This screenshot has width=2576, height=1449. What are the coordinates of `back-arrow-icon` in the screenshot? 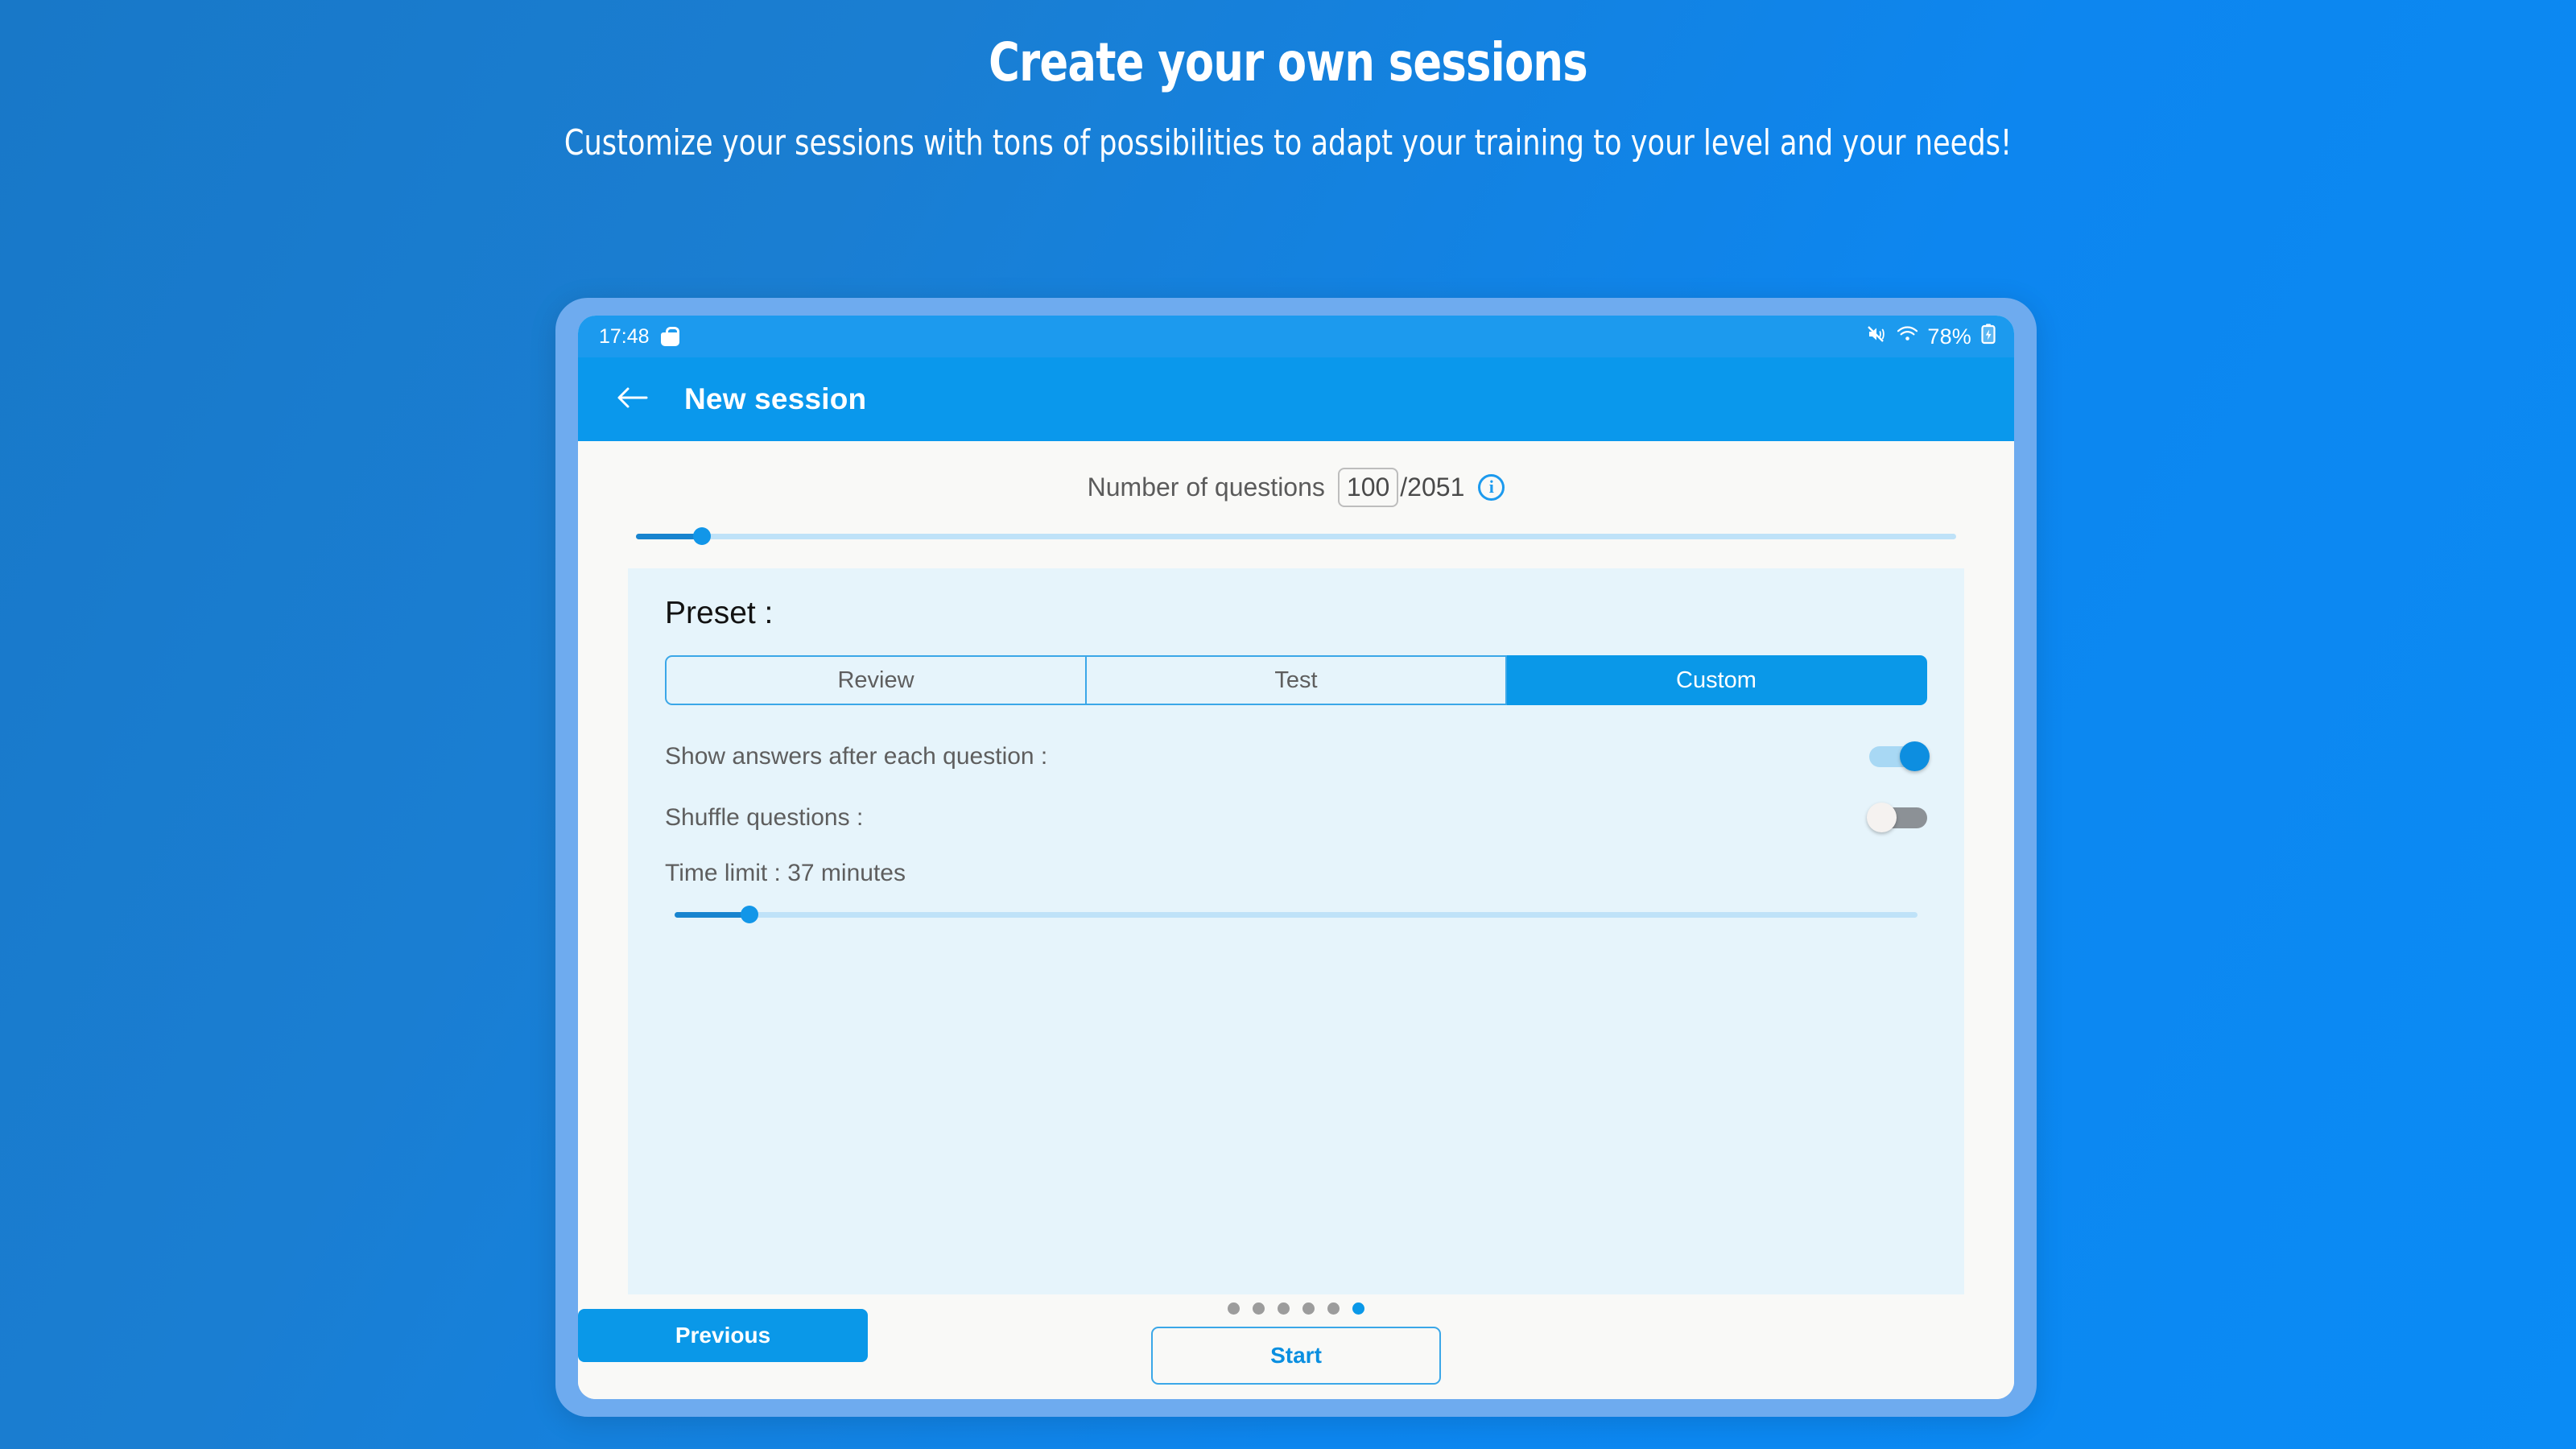 It's located at (633, 400).